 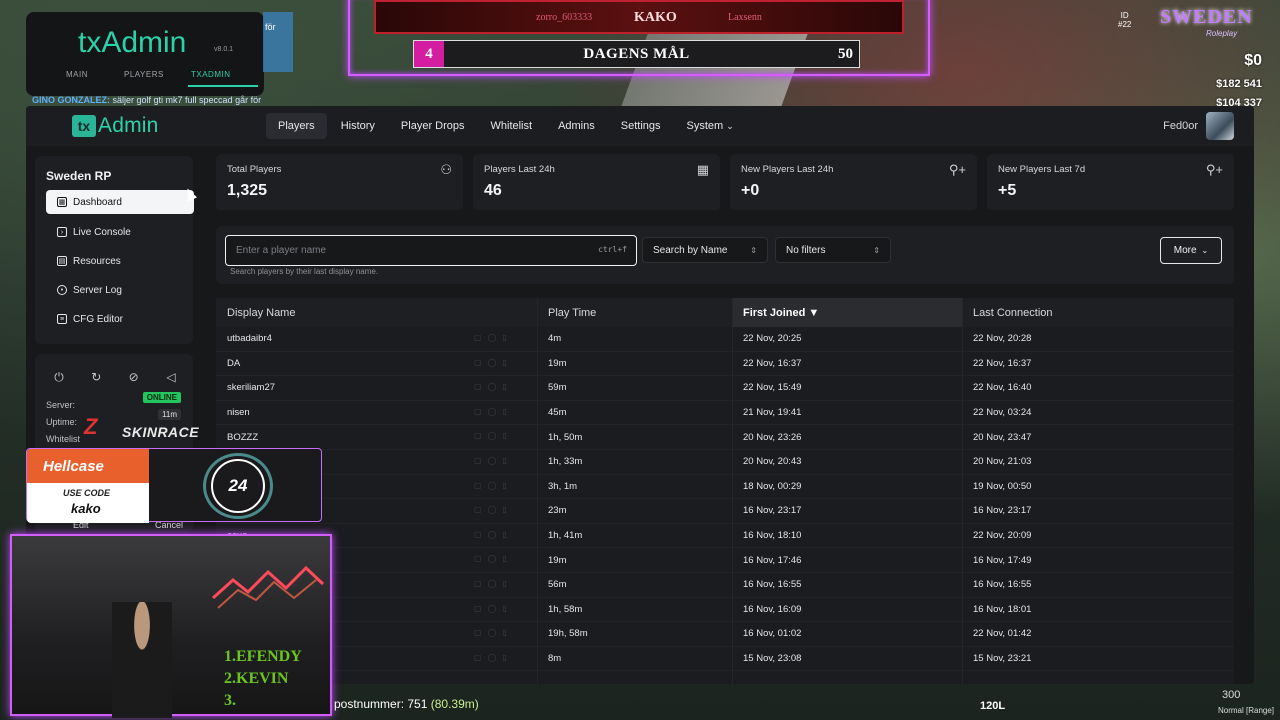 What do you see at coordinates (853, 182) in the screenshot?
I see `stat-new-players-24h: New Players Last 24h +0 ⚲+` at bounding box center [853, 182].